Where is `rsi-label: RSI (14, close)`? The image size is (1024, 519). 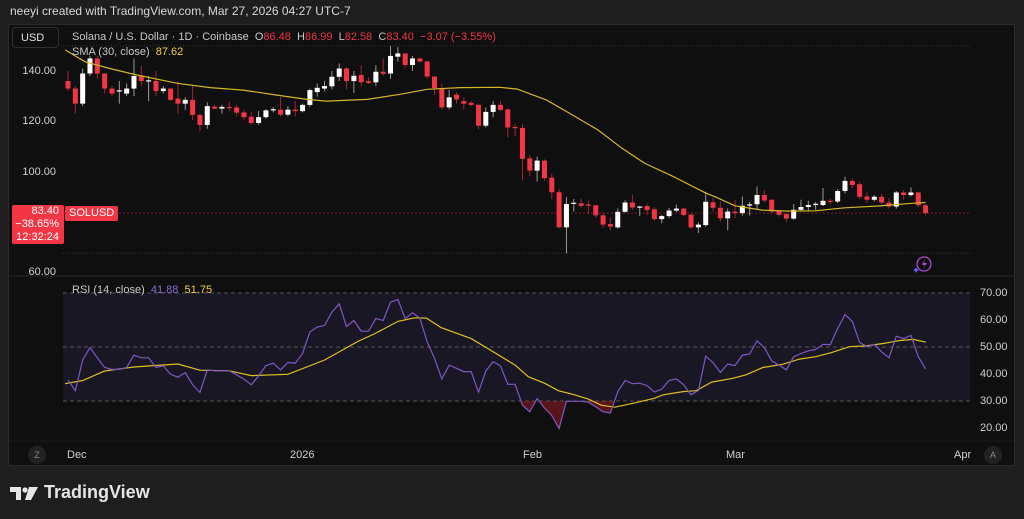
rsi-label: RSI (14, close) is located at coordinates (108, 290).